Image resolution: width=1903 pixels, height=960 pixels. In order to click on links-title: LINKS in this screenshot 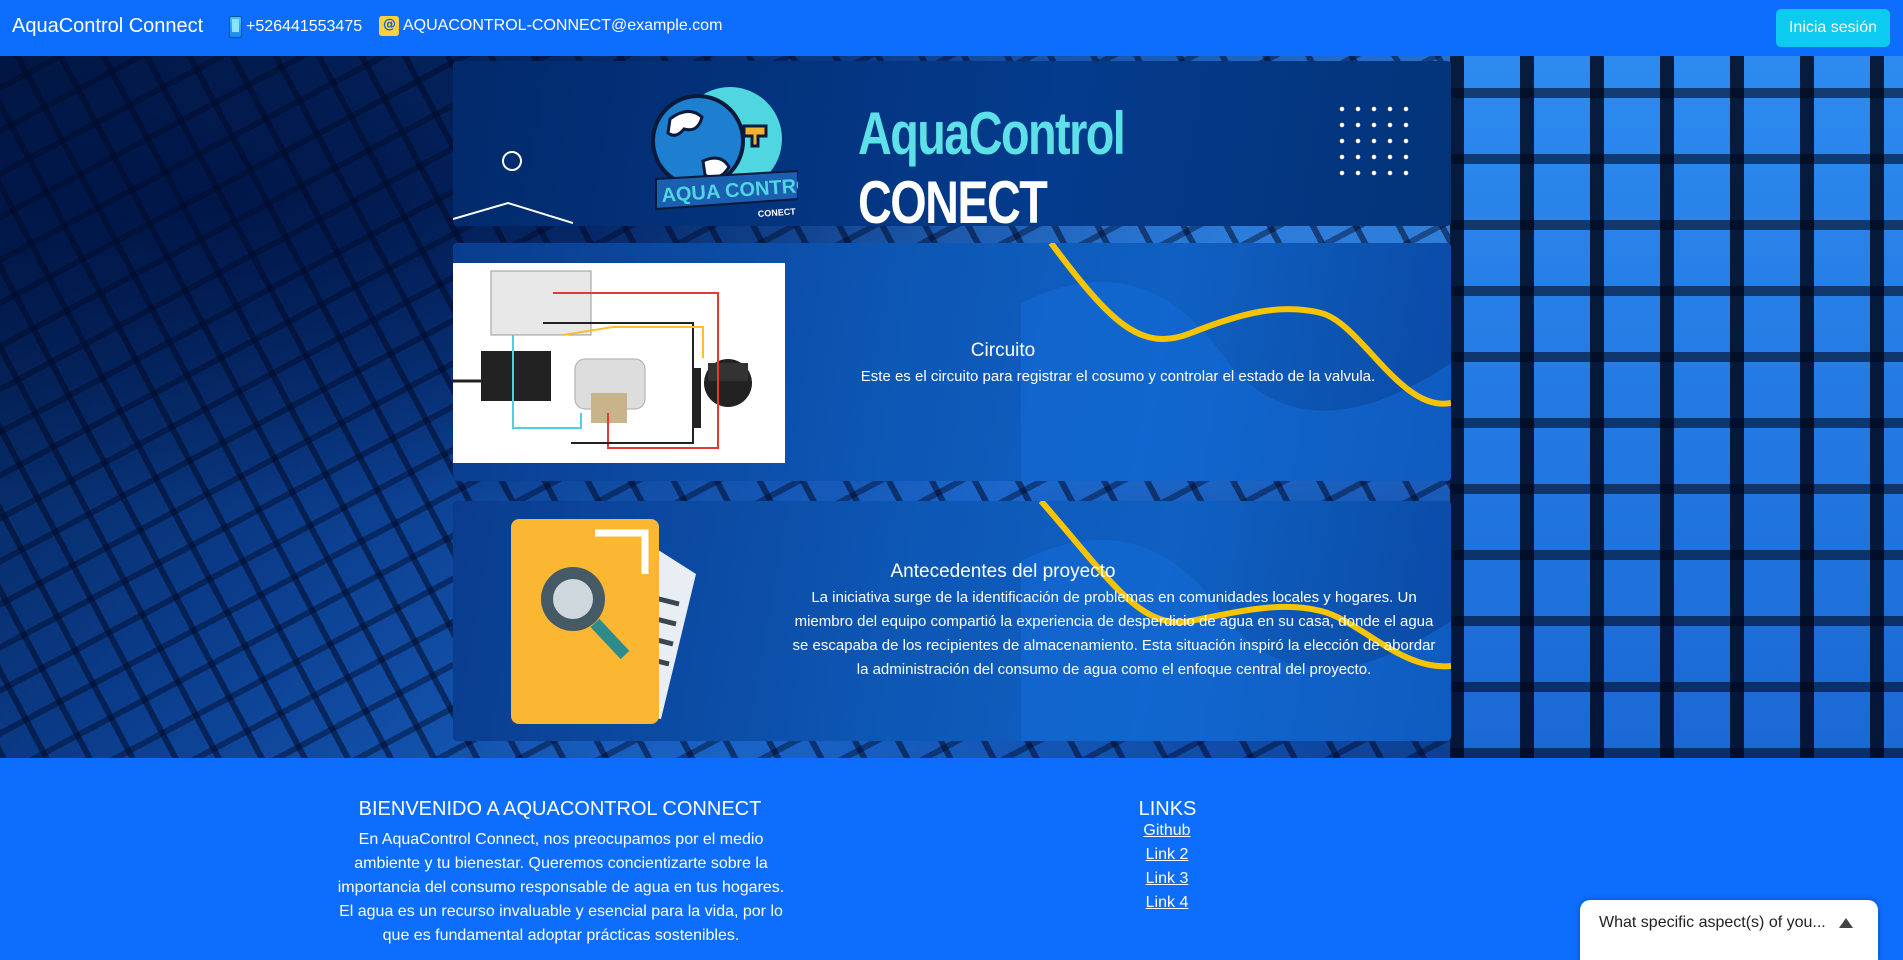, I will do `click(1167, 809)`.